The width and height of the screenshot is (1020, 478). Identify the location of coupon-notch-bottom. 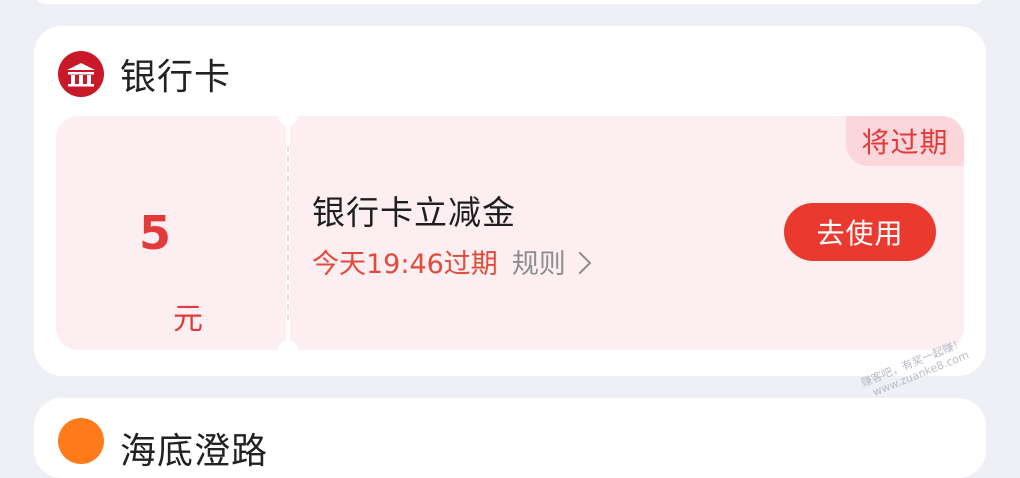
(288, 345).